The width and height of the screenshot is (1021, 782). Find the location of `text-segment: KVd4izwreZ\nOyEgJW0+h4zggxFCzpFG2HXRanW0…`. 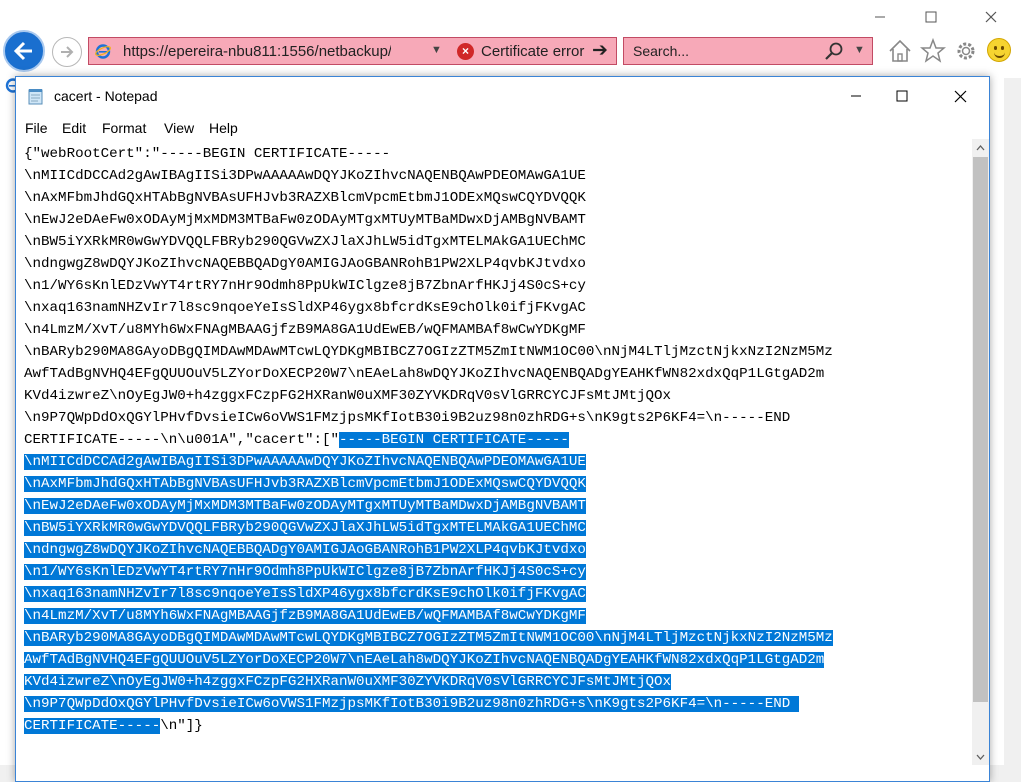

text-segment: KVd4izwreZ\nOyEgJW0+h4zggxFCzpFG2HXRanW0… is located at coordinates (348, 396).